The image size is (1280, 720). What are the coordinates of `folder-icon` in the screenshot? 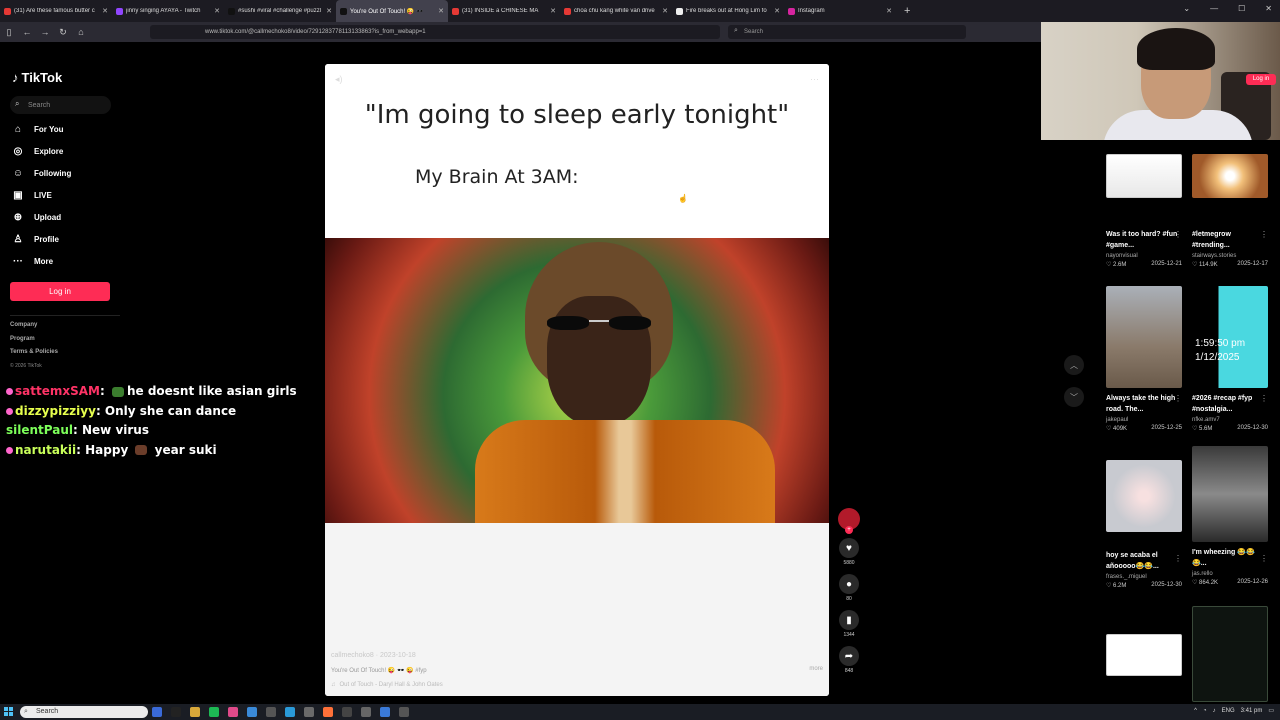 It's located at (195, 712).